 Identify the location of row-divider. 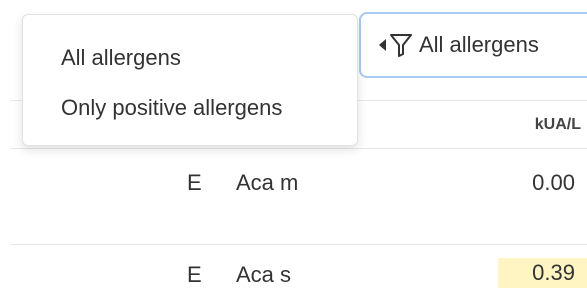
(298, 244).